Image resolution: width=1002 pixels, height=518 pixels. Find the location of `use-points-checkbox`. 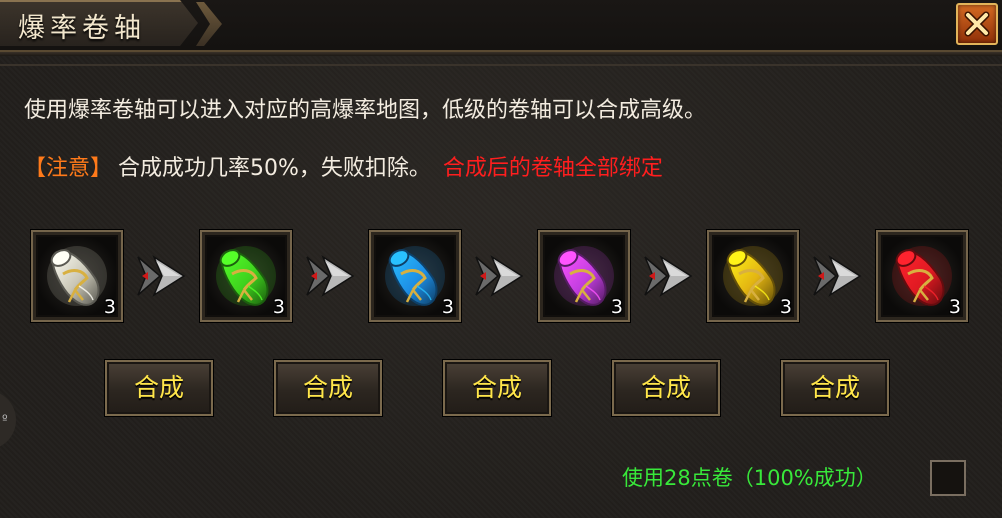

use-points-checkbox is located at coordinates (948, 478).